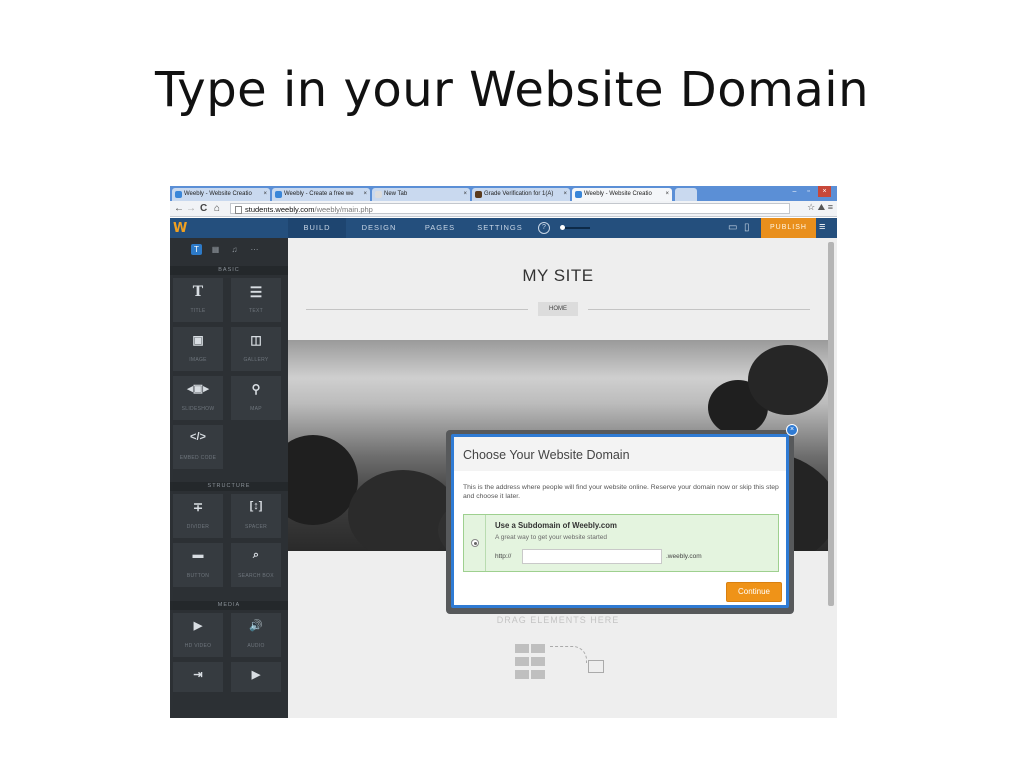  Describe the element at coordinates (191, 208) in the screenshot. I see `forward-icon: →` at that location.